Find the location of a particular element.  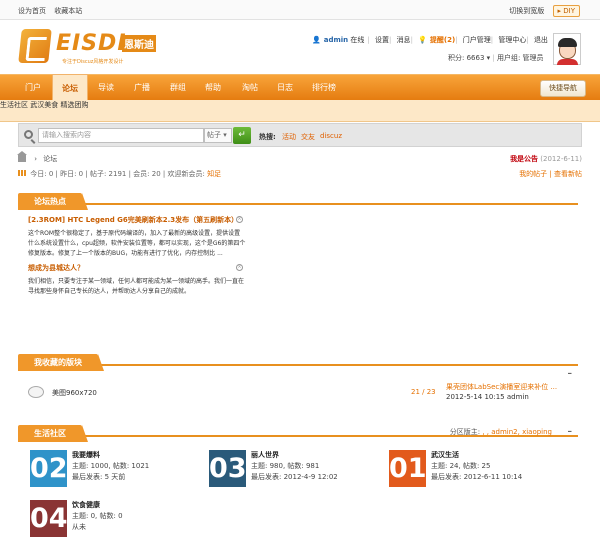

fav-forum-count: 21 / 23 is located at coordinates (423, 392).